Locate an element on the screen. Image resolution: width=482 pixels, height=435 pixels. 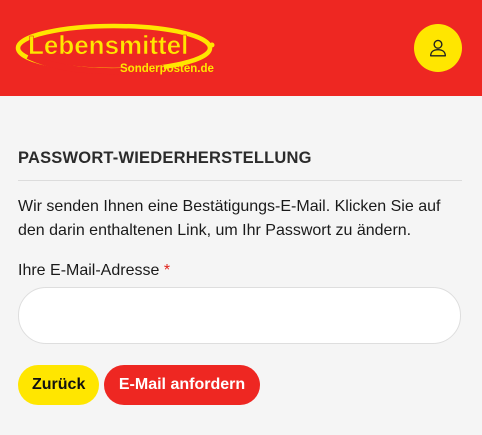
email-input is located at coordinates (239, 315).